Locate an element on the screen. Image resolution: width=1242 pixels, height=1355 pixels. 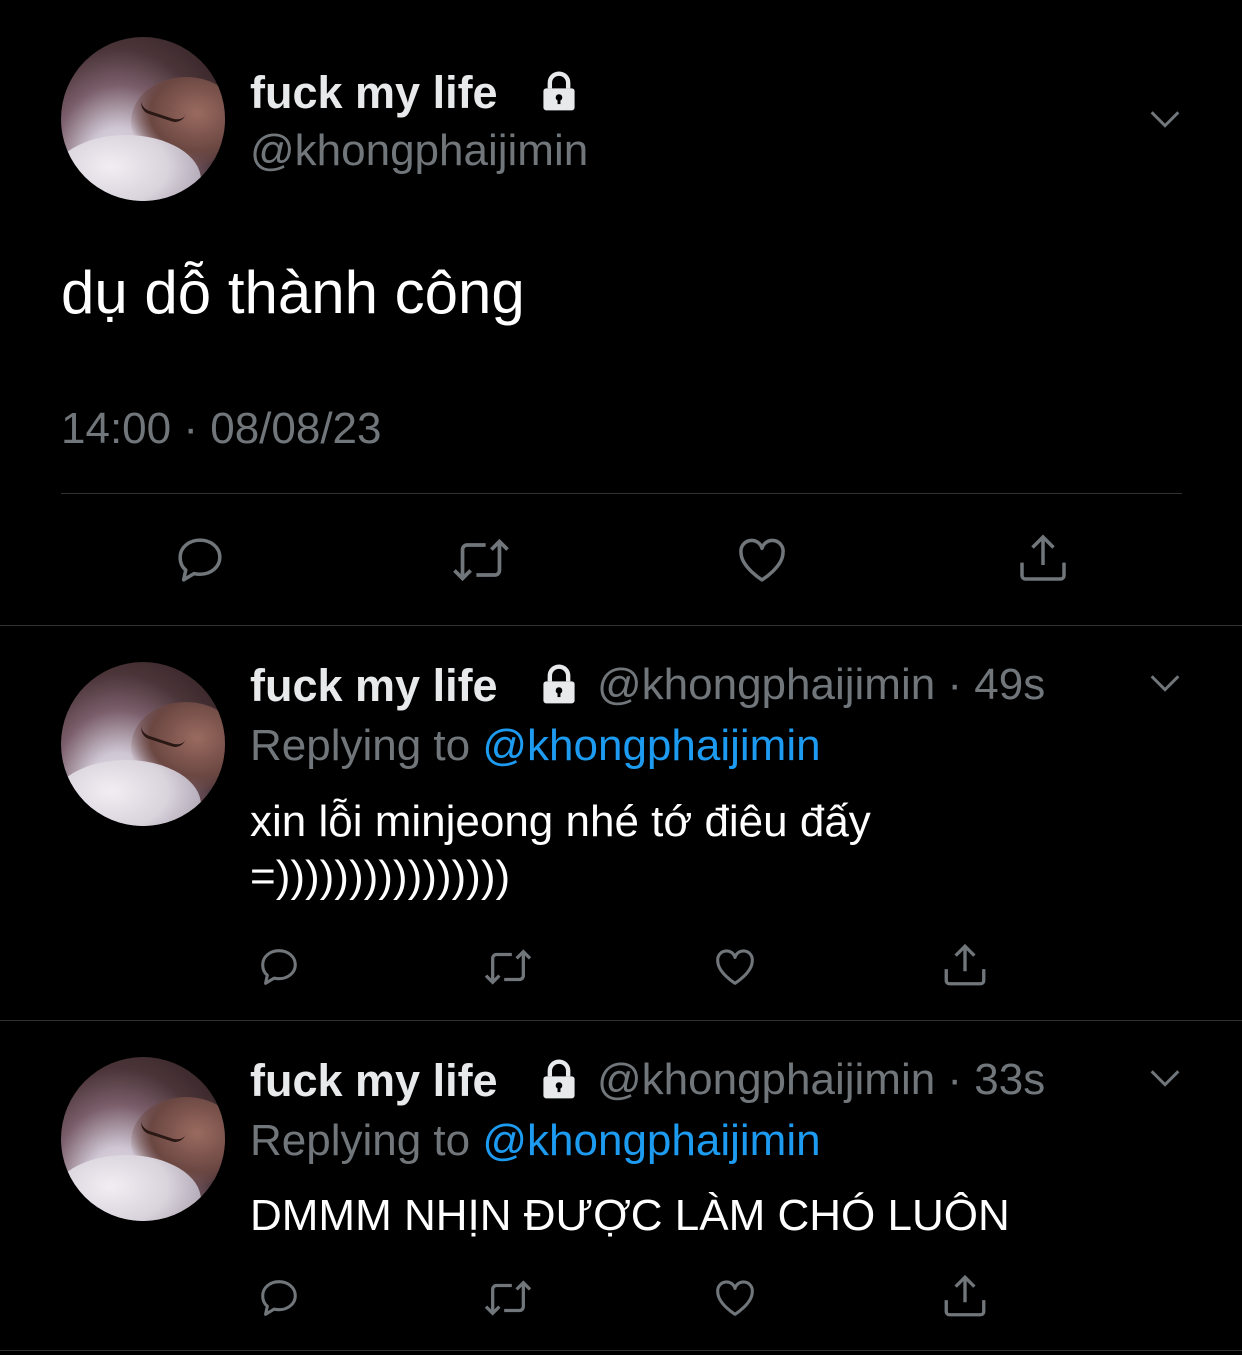
tweet-timestamp: 14:00 · 08/08/23 is located at coordinates (221, 428).